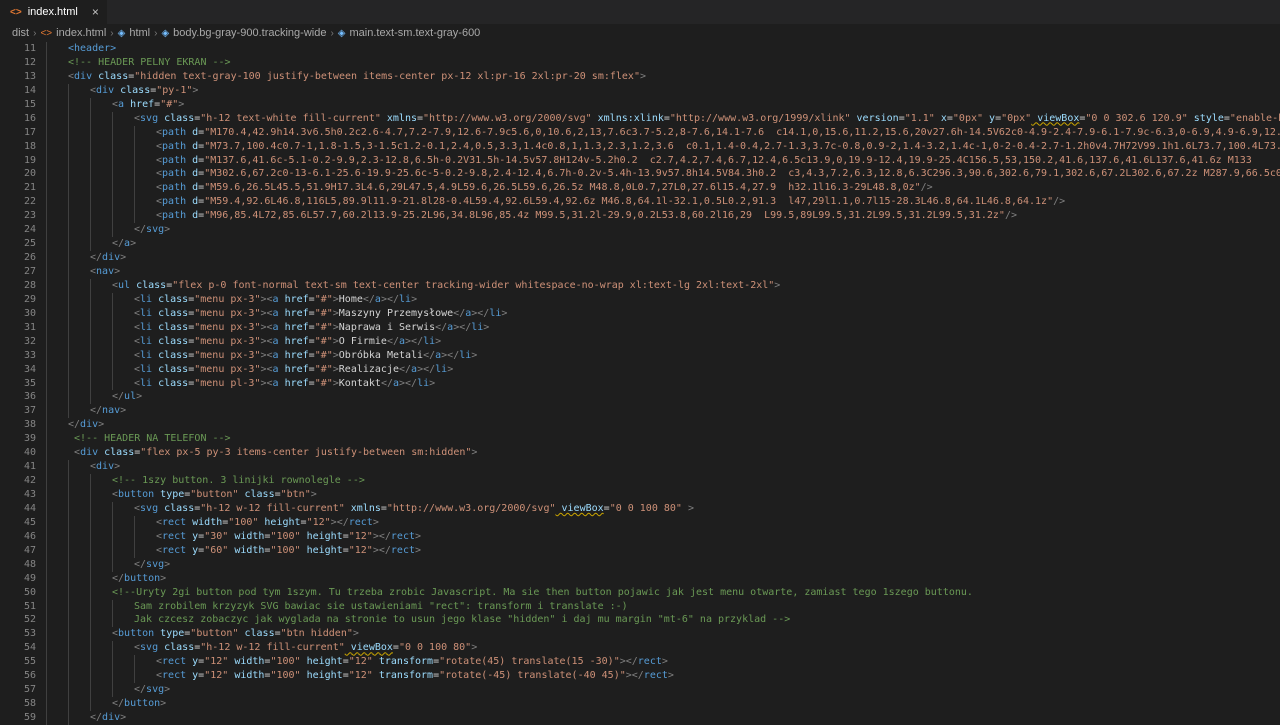  I want to click on code-line: 59 </div>, so click(640, 718).